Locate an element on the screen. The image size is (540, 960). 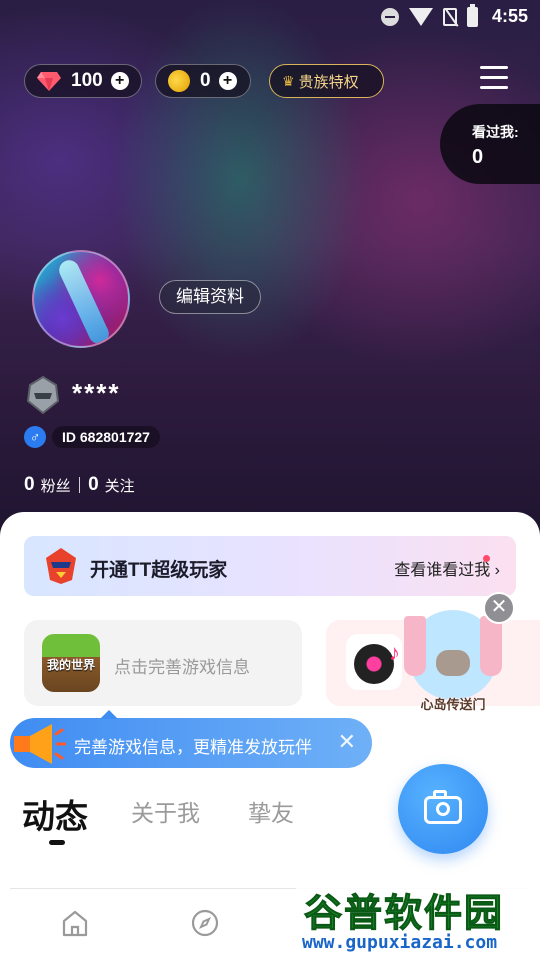
cat-icon is located at coordinates (453, 663).